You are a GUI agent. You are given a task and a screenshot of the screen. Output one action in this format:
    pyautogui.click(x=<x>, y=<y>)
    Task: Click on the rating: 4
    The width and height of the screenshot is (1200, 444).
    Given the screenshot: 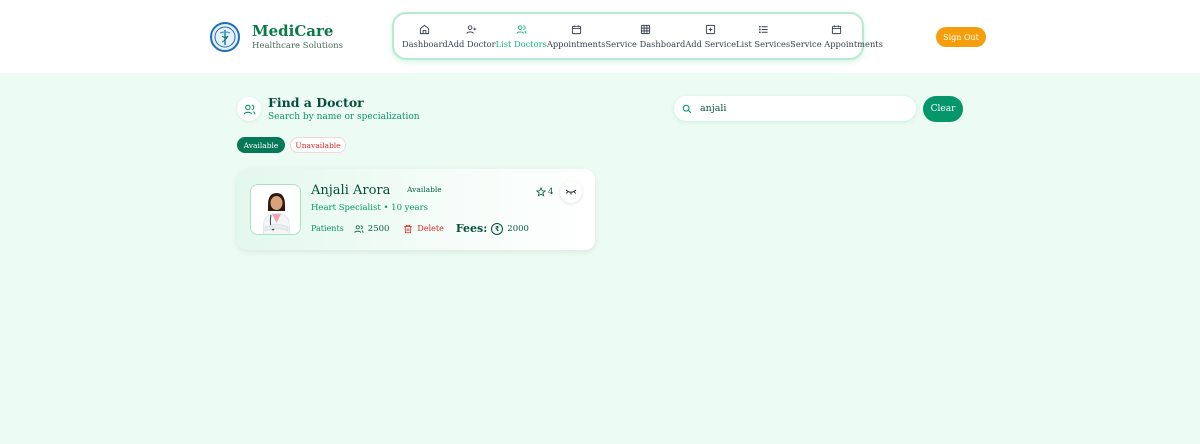 What is the action you would take?
    pyautogui.click(x=544, y=192)
    